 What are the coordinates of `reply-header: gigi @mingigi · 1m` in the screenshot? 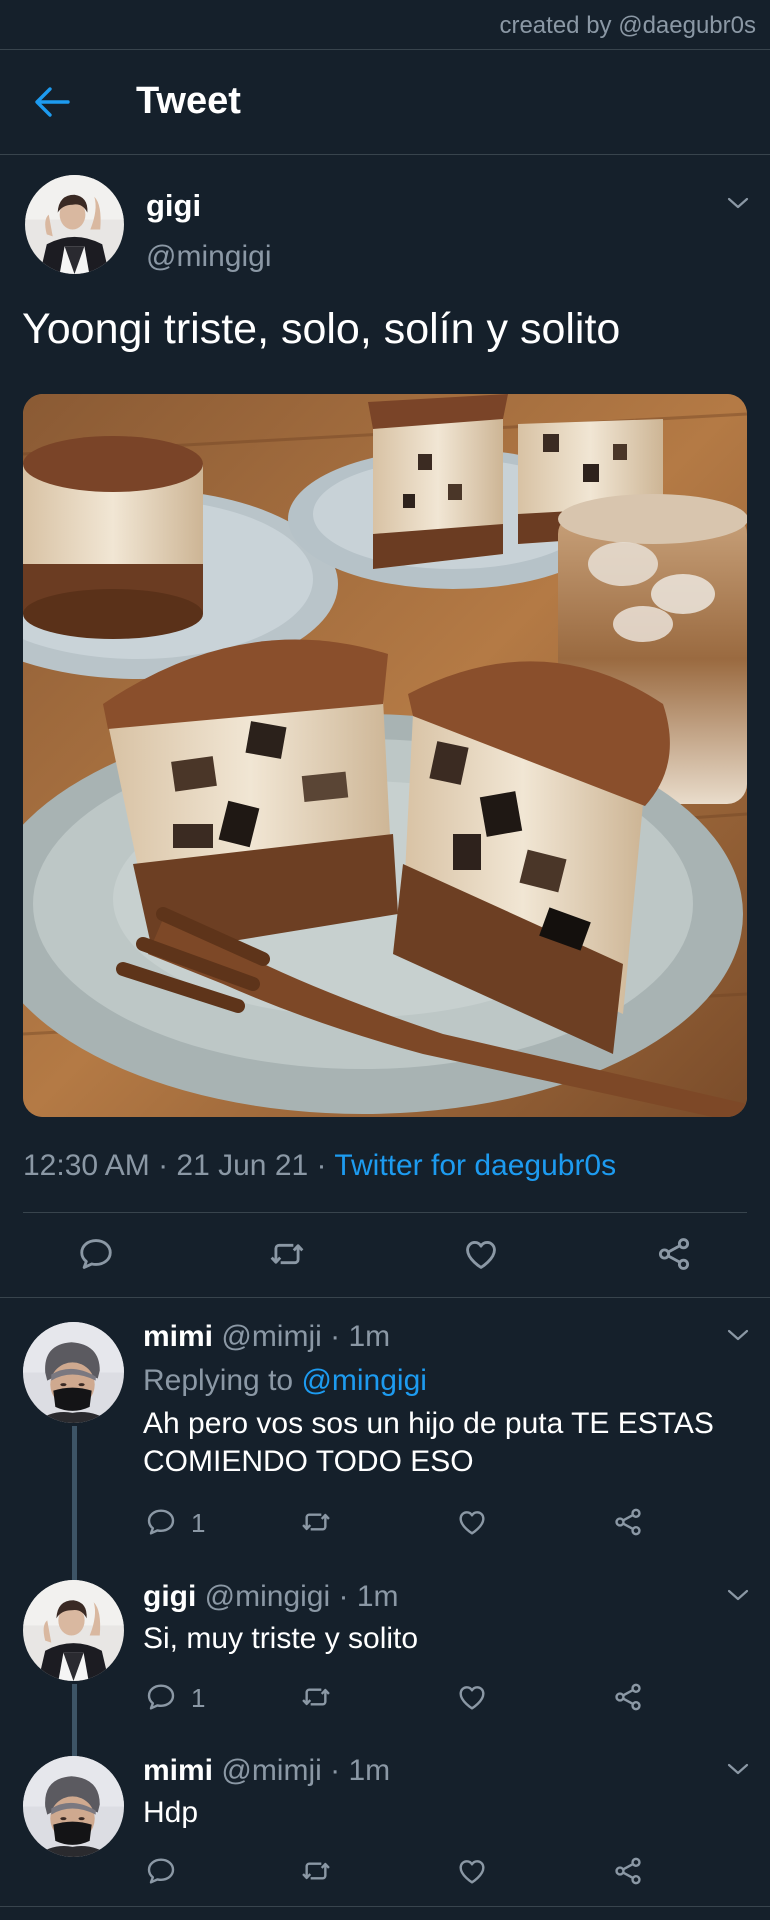 It's located at (271, 1597).